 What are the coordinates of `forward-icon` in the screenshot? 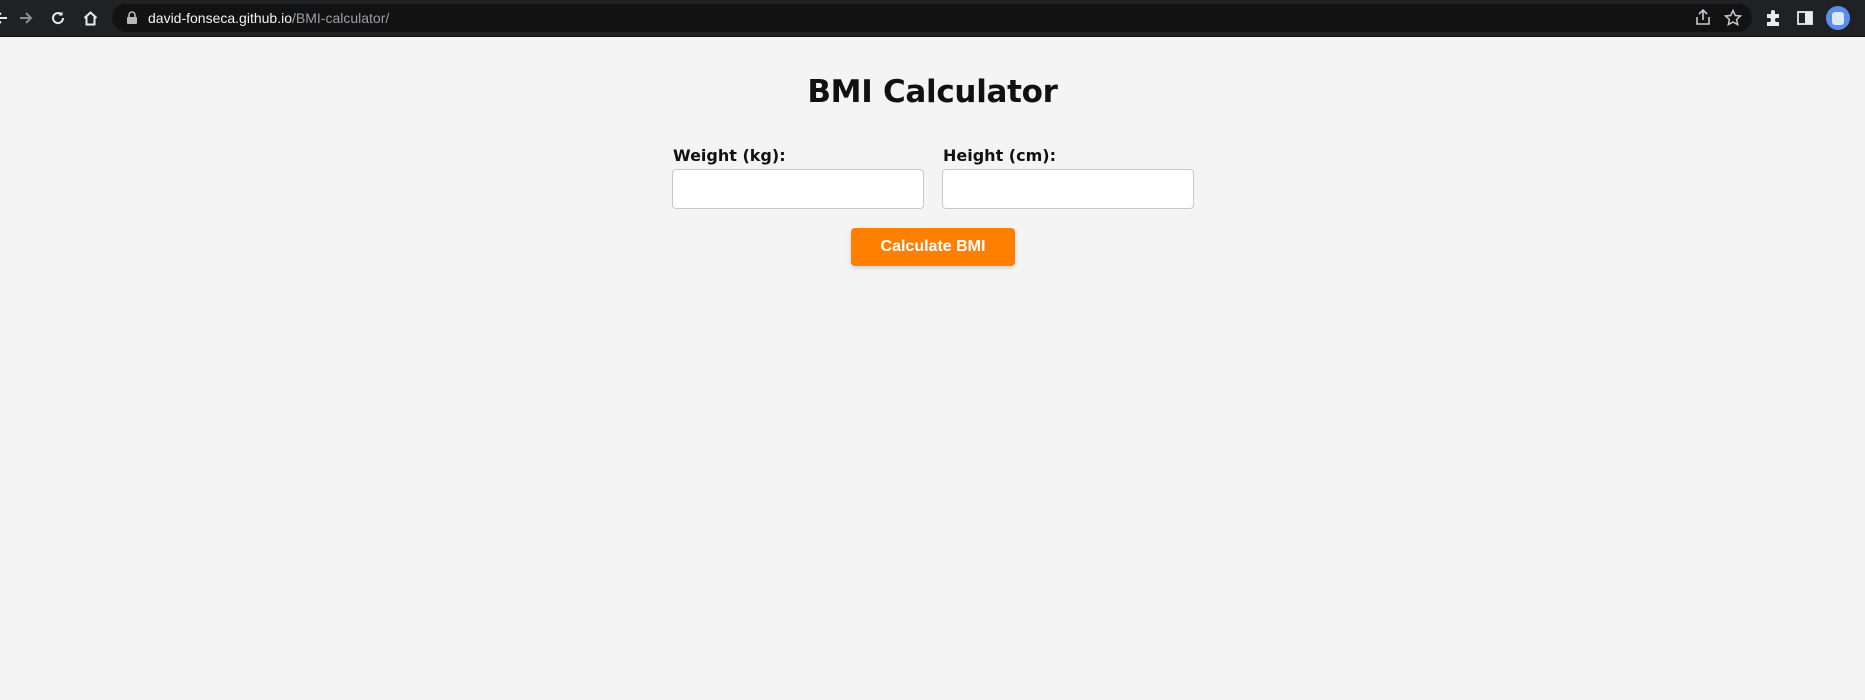 It's located at (26, 18).